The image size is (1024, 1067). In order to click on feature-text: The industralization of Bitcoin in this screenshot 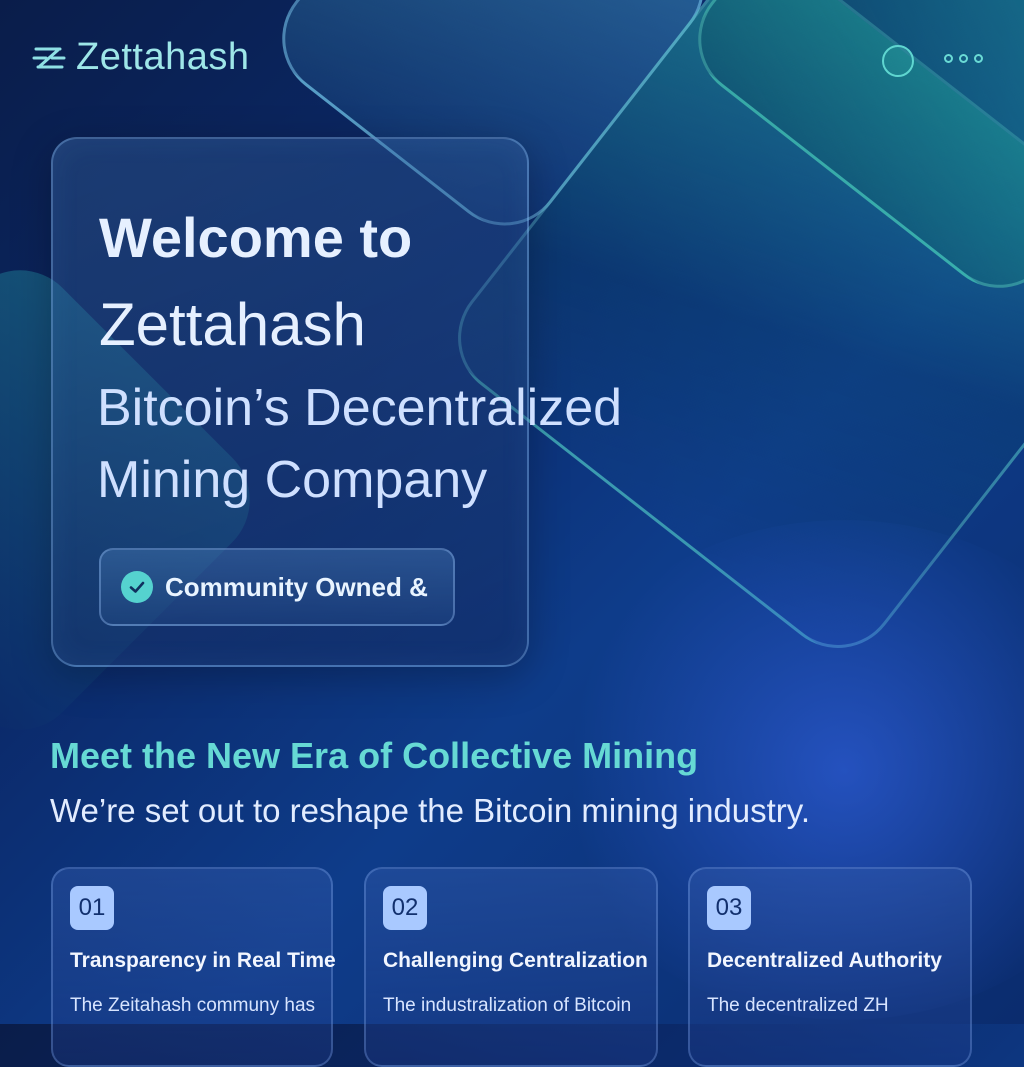, I will do `click(507, 1005)`.